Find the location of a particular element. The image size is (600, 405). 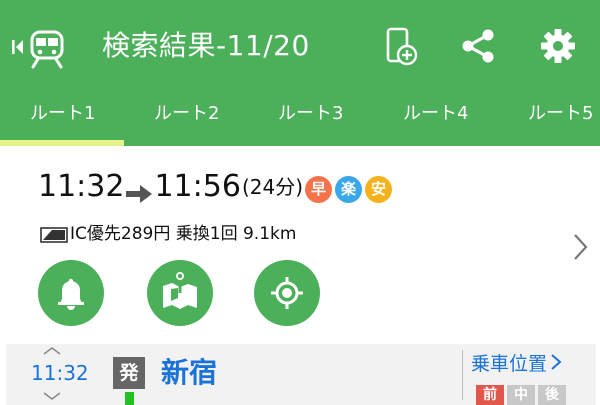

departure-time: 11:32 is located at coordinates (60, 373).